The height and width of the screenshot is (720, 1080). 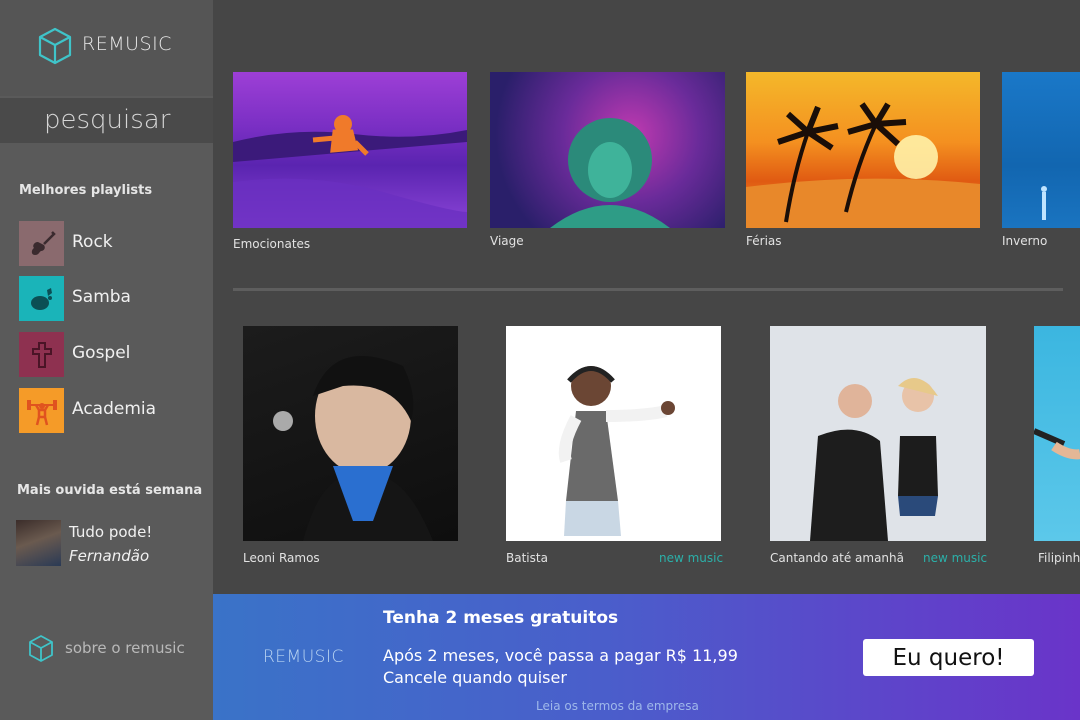 What do you see at coordinates (41, 298) in the screenshot?
I see `tambourine-icon` at bounding box center [41, 298].